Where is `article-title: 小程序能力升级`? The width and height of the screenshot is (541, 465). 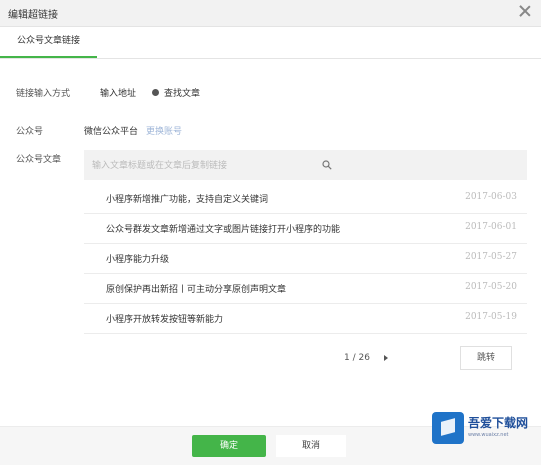
article-title: 小程序能力升级 is located at coordinates (138, 260).